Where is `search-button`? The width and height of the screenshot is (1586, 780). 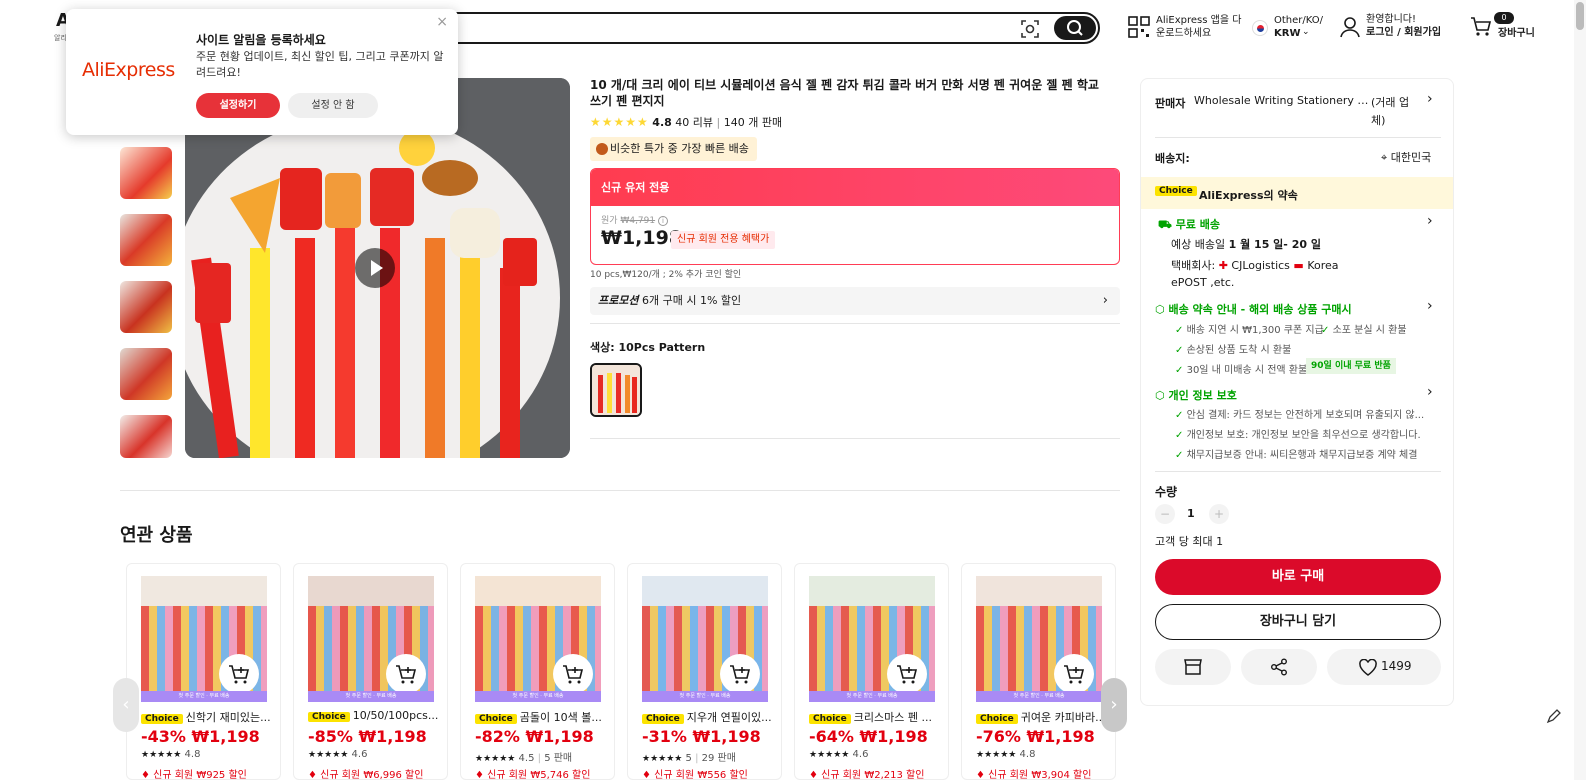 search-button is located at coordinates (1075, 28).